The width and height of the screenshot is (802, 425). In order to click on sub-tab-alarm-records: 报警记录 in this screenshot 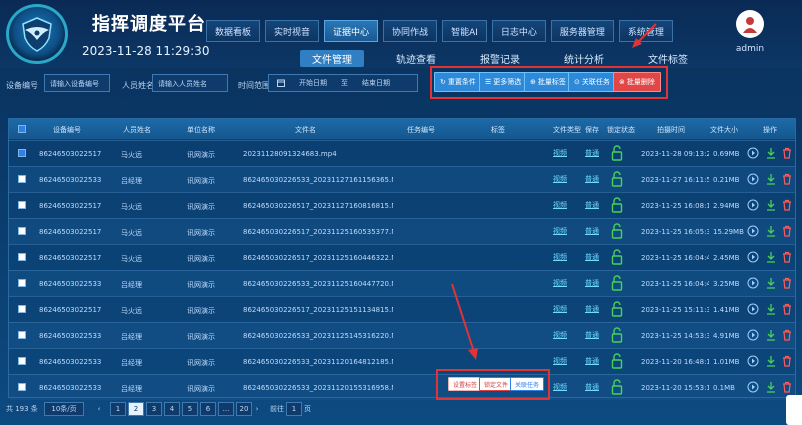, I will do `click(500, 58)`.